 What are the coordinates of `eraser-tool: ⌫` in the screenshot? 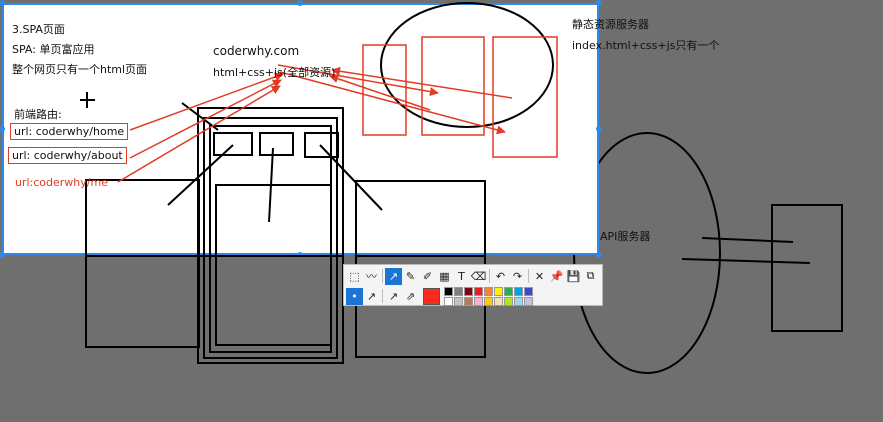 It's located at (478, 276).